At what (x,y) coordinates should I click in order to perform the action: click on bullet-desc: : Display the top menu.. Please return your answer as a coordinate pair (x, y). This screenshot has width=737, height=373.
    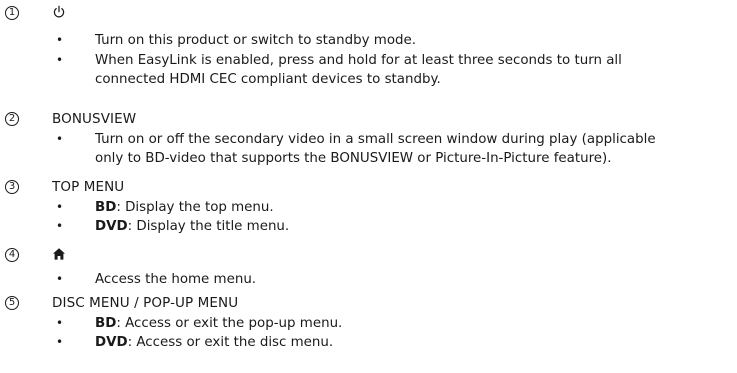
    Looking at the image, I should click on (195, 207).